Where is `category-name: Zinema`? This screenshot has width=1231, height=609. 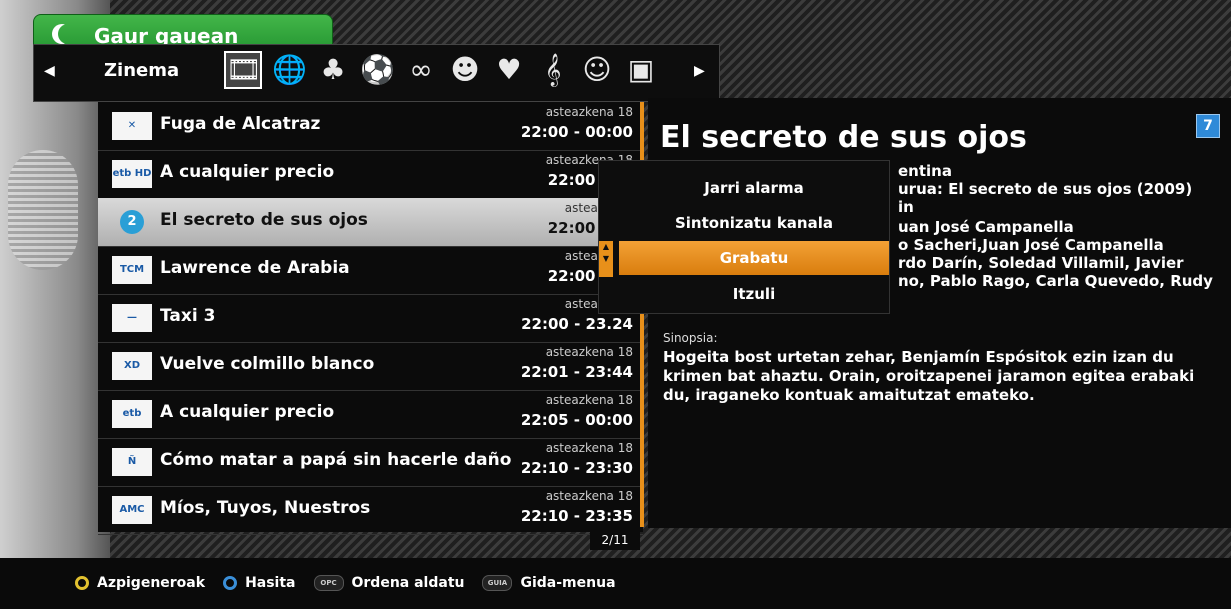
category-name: Zinema is located at coordinates (141, 70).